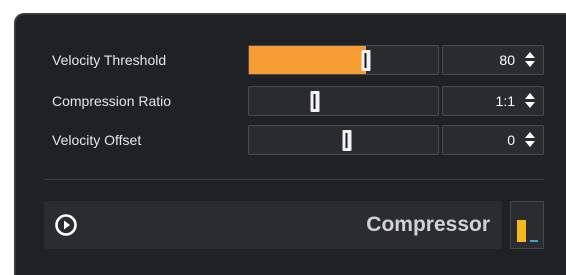 The width and height of the screenshot is (566, 275). I want to click on param-value: 80, so click(507, 60).